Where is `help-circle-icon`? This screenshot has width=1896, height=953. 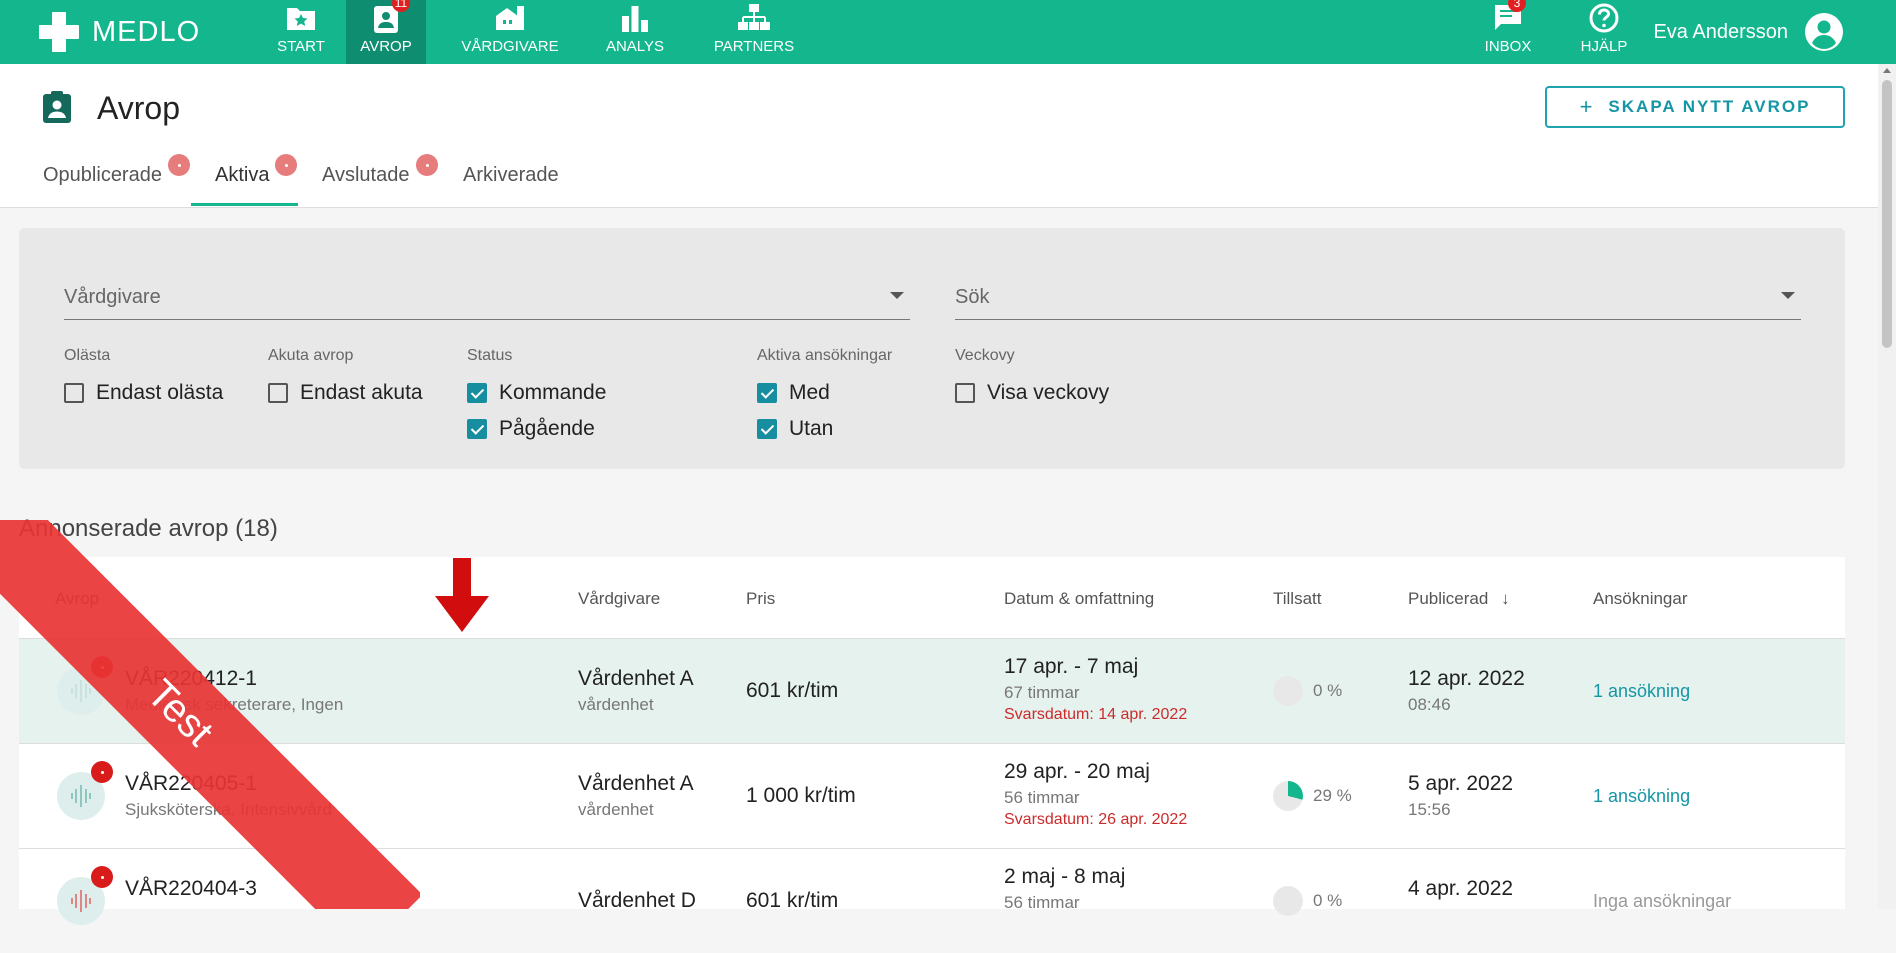
help-circle-icon is located at coordinates (1604, 18).